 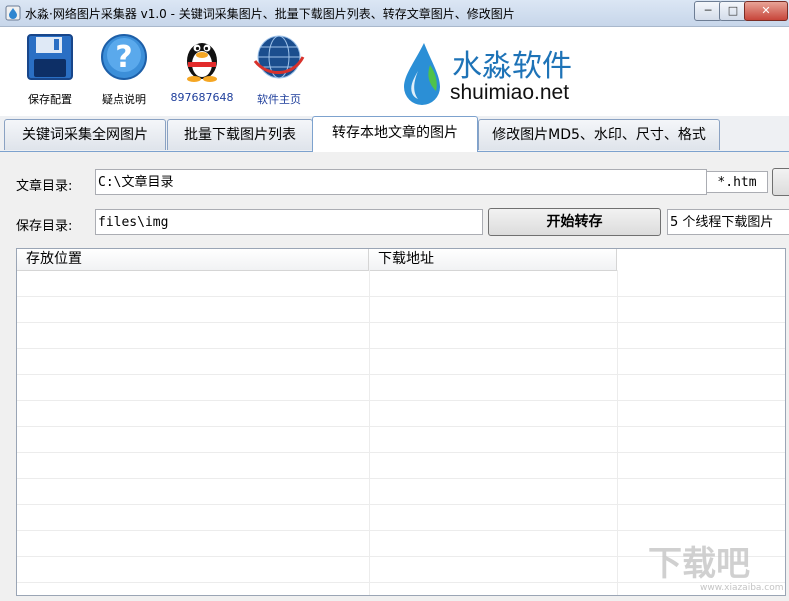 What do you see at coordinates (279, 57) in the screenshot?
I see `globe-icon` at bounding box center [279, 57].